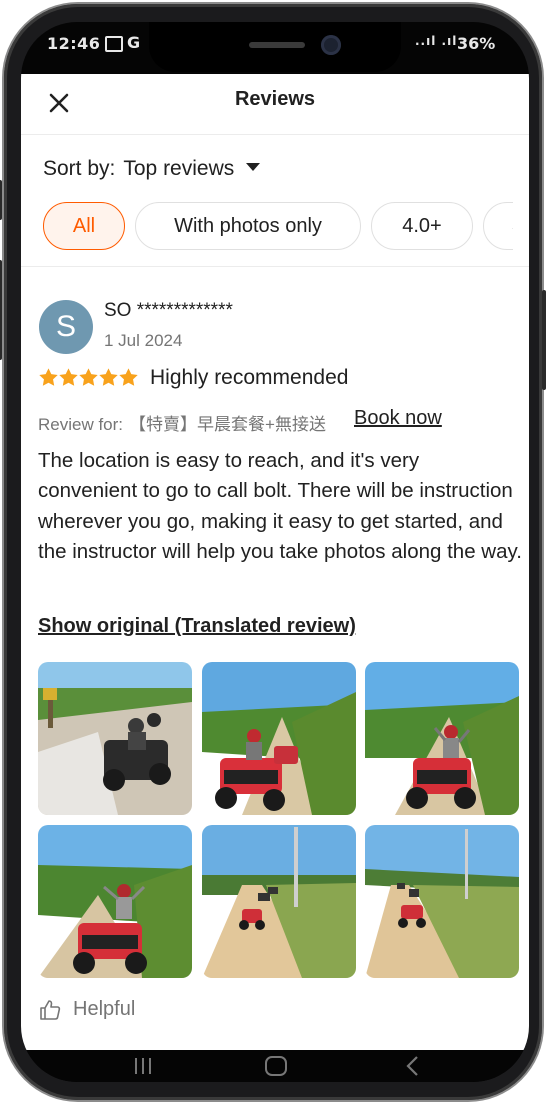 This screenshot has width=549, height=1106. What do you see at coordinates (197, 626) in the screenshot?
I see `show-original-link: Show original (Translated review)` at bounding box center [197, 626].